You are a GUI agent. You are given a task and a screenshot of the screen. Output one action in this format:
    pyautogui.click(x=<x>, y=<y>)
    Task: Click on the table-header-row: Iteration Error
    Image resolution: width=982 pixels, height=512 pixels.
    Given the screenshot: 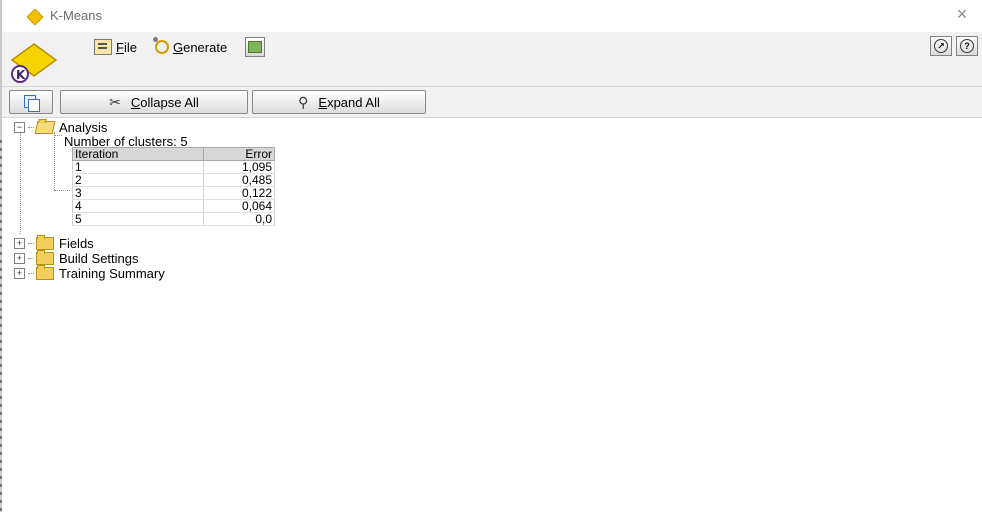 What is the action you would take?
    pyautogui.click(x=173, y=154)
    